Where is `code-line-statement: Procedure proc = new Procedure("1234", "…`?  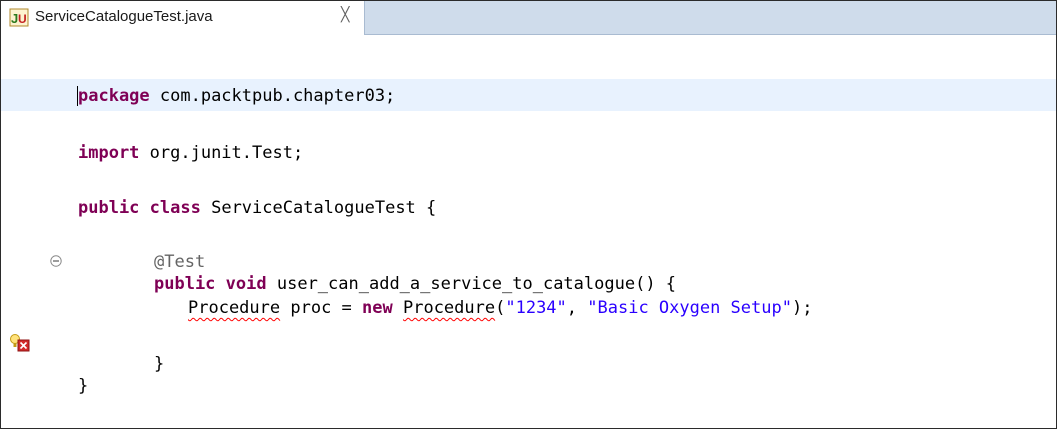 code-line-statement: Procedure proc = new Procedure("1234", "… is located at coordinates (500, 308).